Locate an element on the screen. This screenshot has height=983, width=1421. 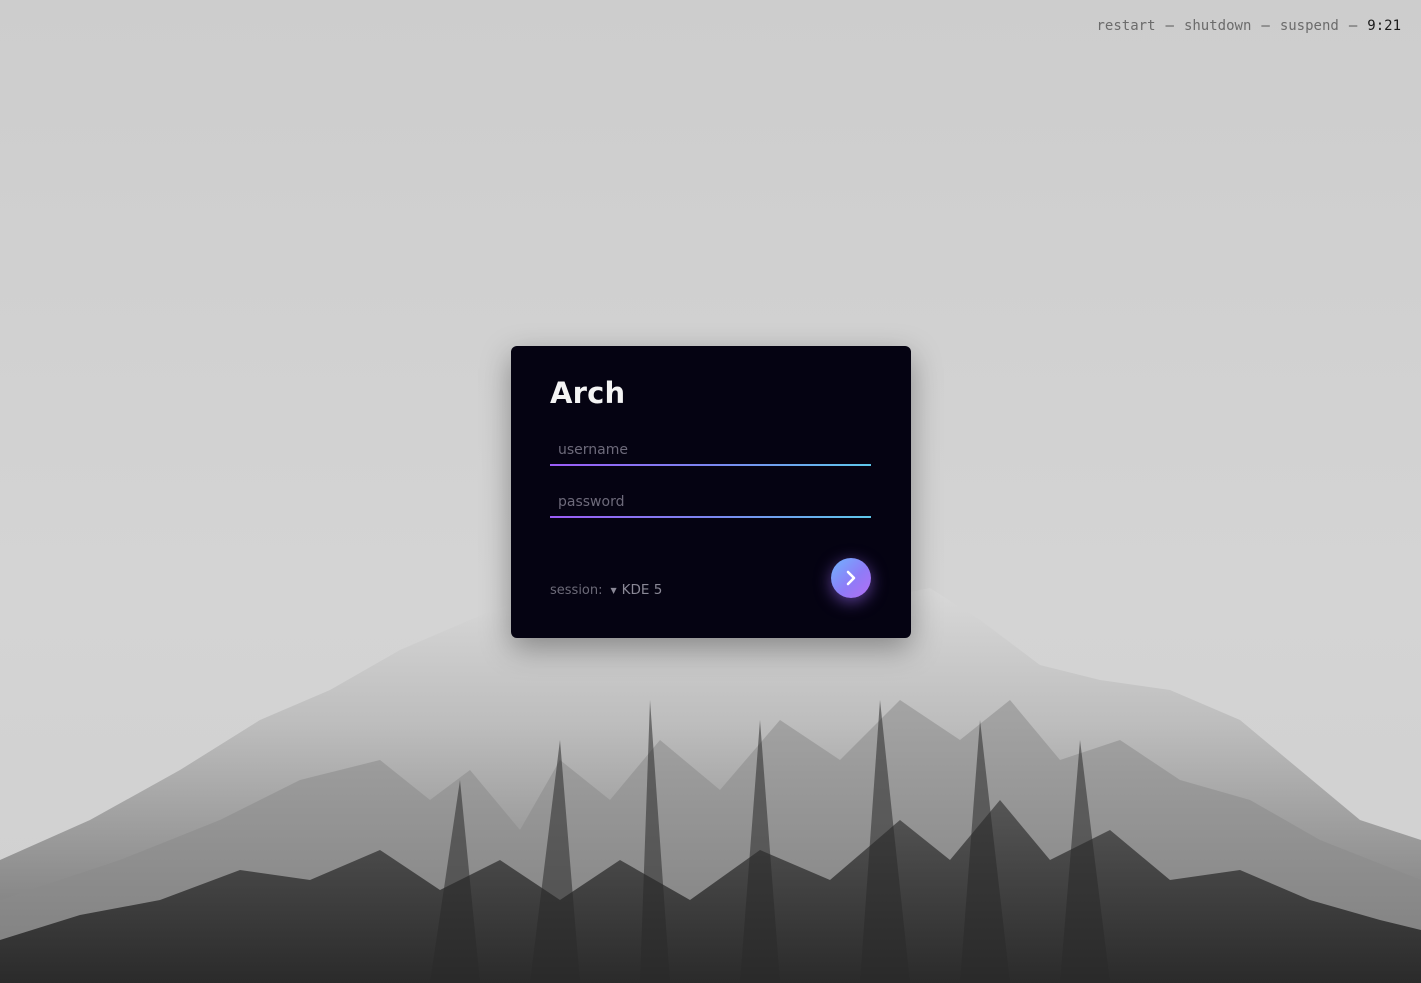
password-field-wrapper is located at coordinates (710, 503).